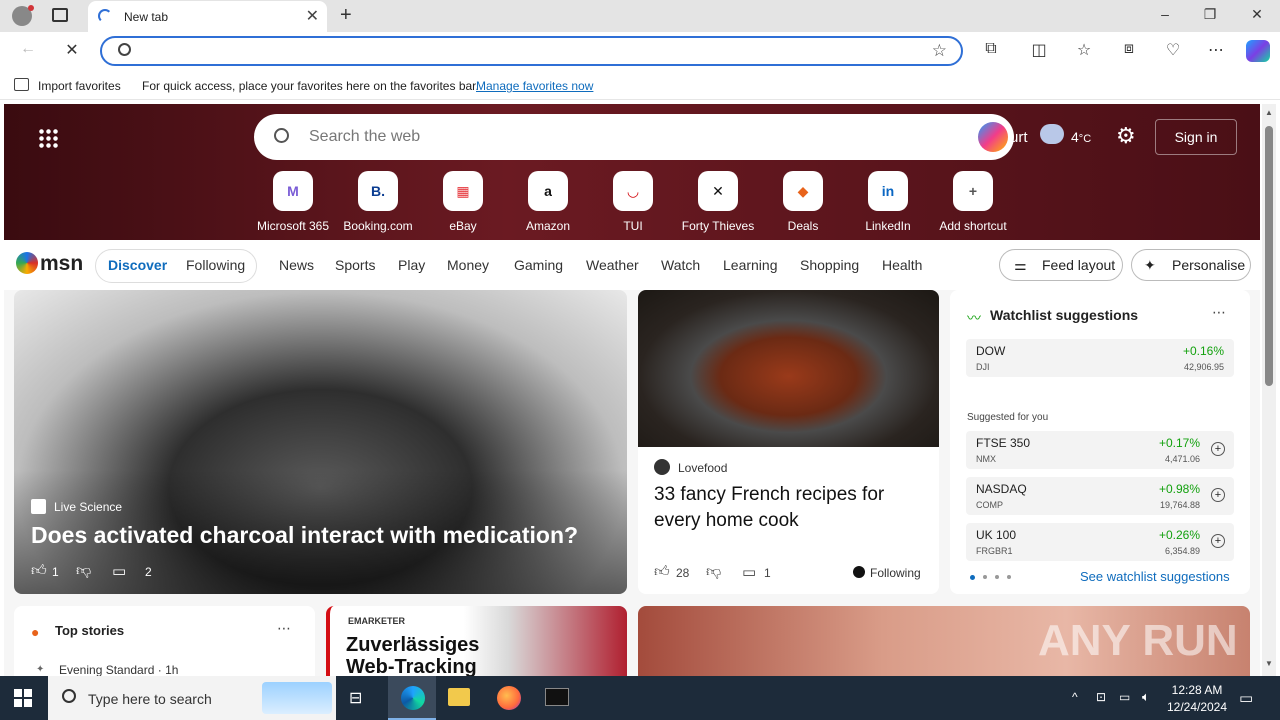 The width and height of the screenshot is (1280, 720). Describe the element at coordinates (1210, 14) in the screenshot. I see `restore-icon: ❐` at that location.